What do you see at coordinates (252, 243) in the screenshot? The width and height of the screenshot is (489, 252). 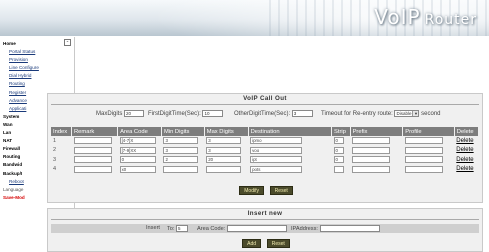 I see `add-button: Add` at bounding box center [252, 243].